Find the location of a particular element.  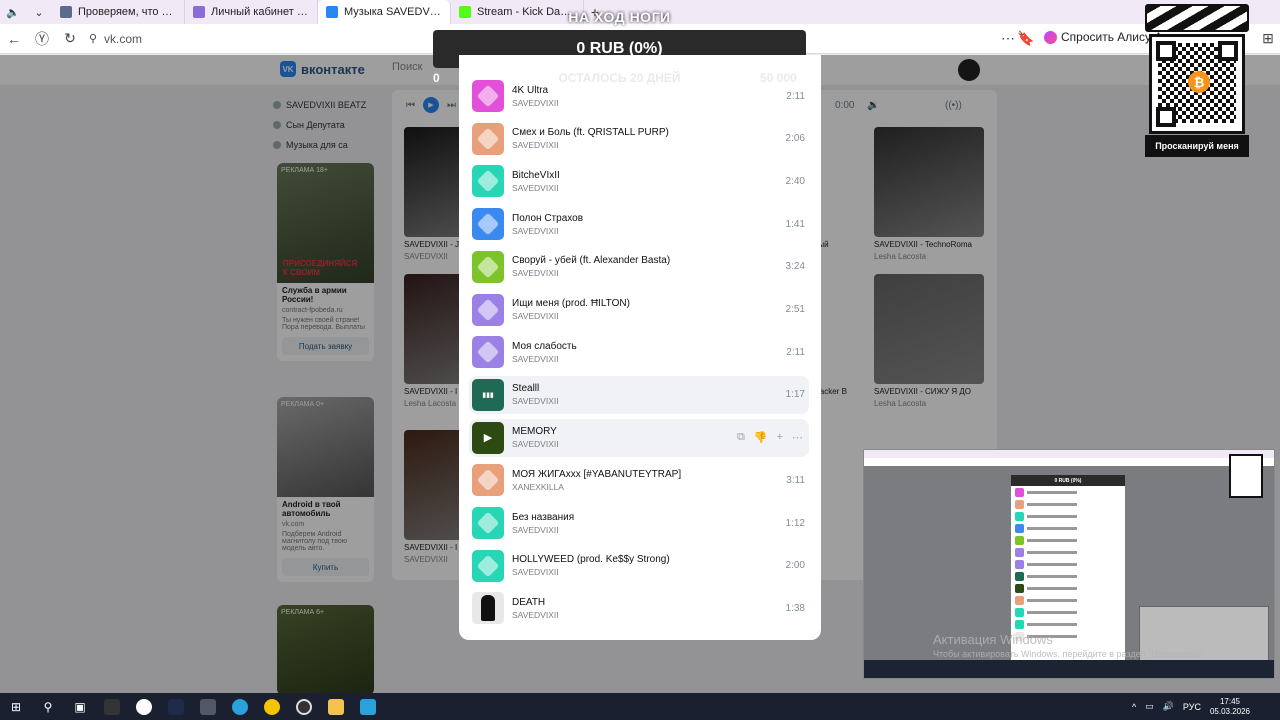

track-title: MEMORY is located at coordinates (624, 431).